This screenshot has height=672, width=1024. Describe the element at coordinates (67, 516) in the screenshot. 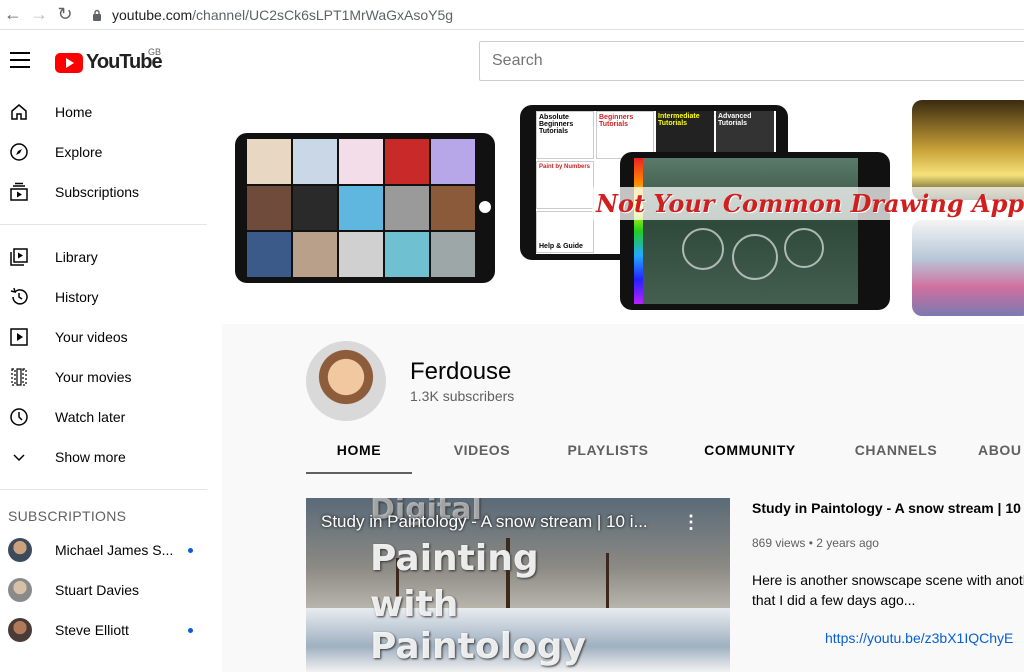

I see `subscriptions-heading: SUBSCRIPTIONS` at that location.